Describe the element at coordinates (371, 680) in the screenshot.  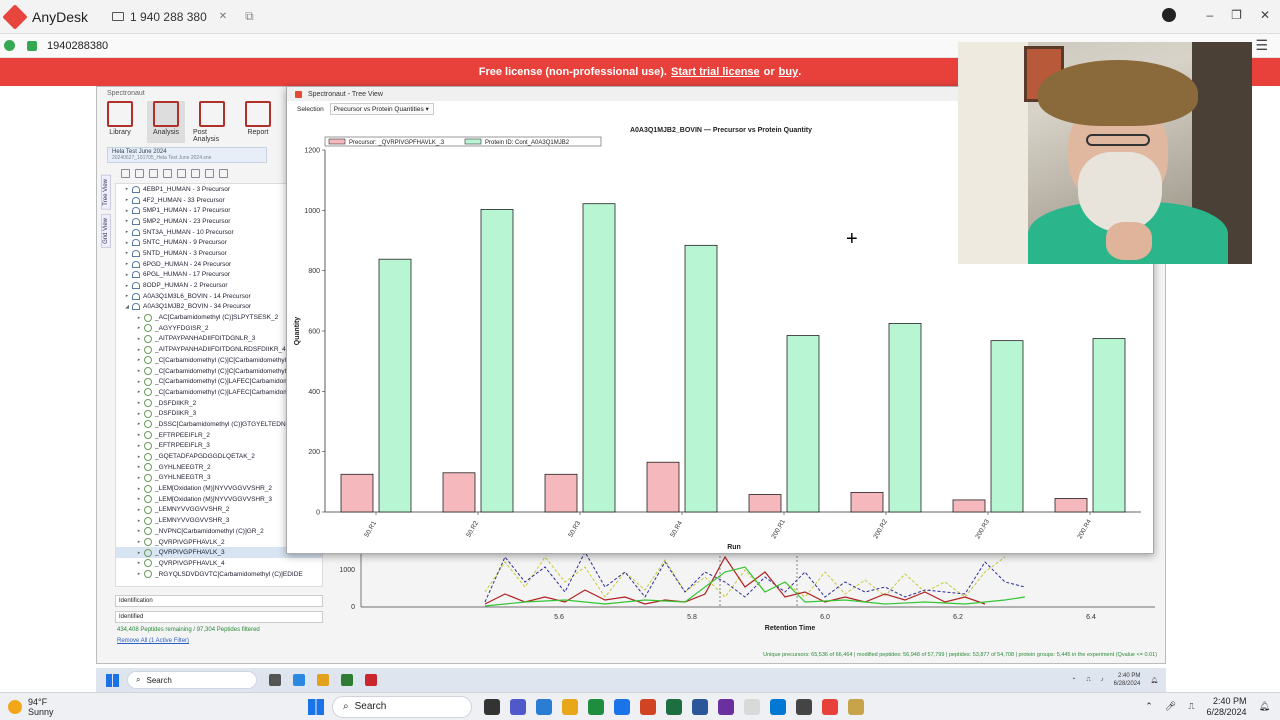
I see `spectronaut-taskbar-icon` at that location.